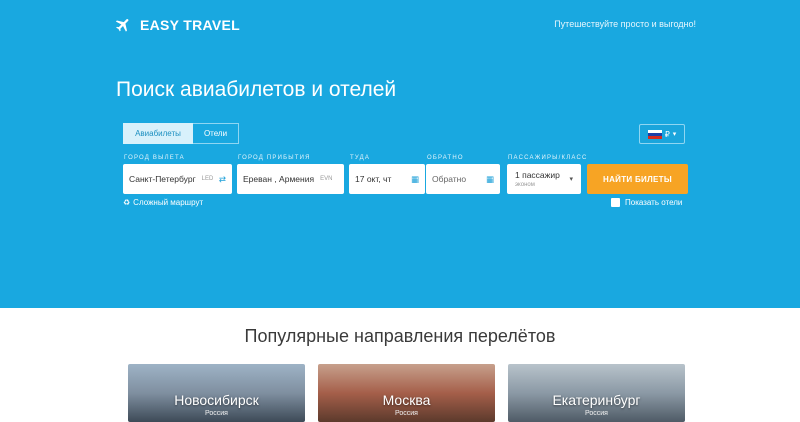 This screenshot has width=800, height=422. Describe the element at coordinates (537, 175) in the screenshot. I see `passengers-value: 1 пассажир` at that location.